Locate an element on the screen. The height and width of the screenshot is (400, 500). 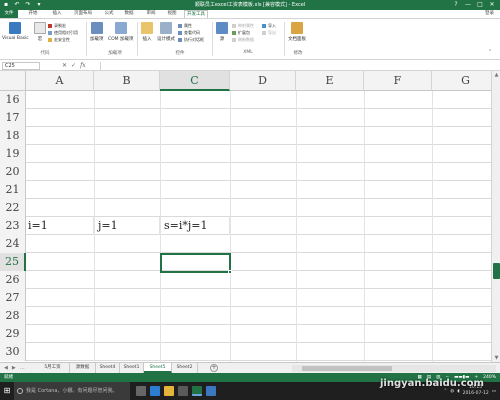
macro-security-button: 宏安全性 is located at coordinates (59, 39).